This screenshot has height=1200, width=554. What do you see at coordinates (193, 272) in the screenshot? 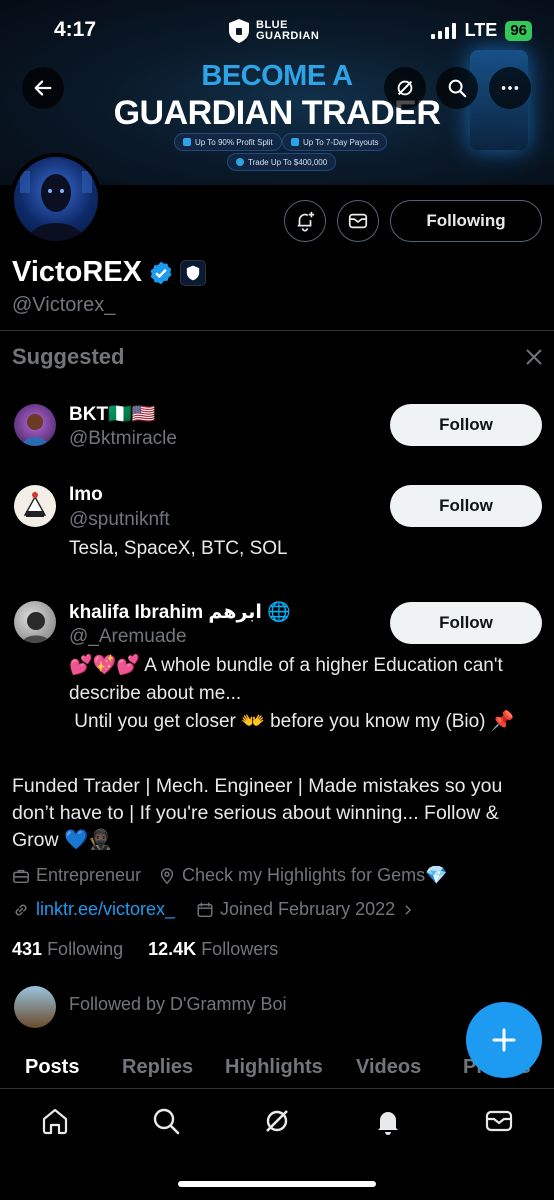
I see `affiliate-badge-icon` at bounding box center [193, 272].